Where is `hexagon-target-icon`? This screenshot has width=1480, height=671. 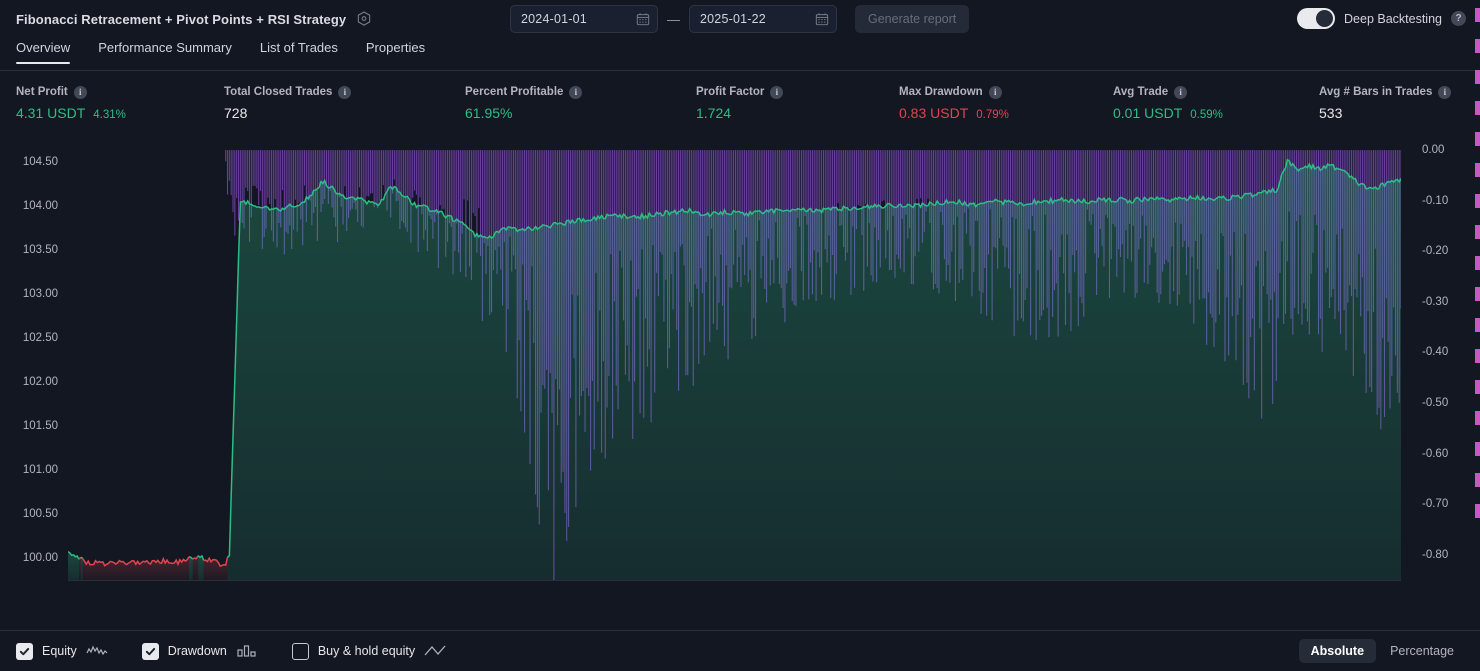
hexagon-target-icon is located at coordinates (364, 19).